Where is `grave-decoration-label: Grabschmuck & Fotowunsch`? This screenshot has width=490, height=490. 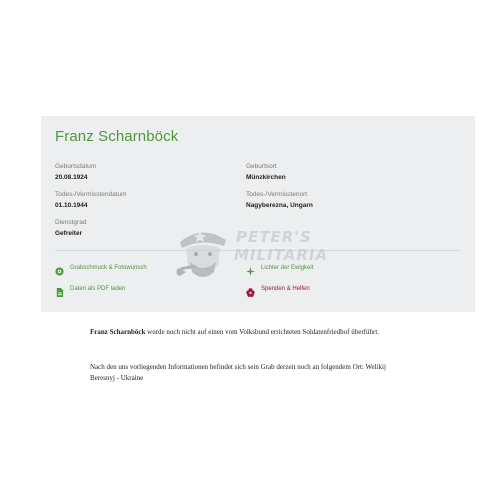 grave-decoration-label: Grabschmuck & Fotowunsch is located at coordinates (108, 267).